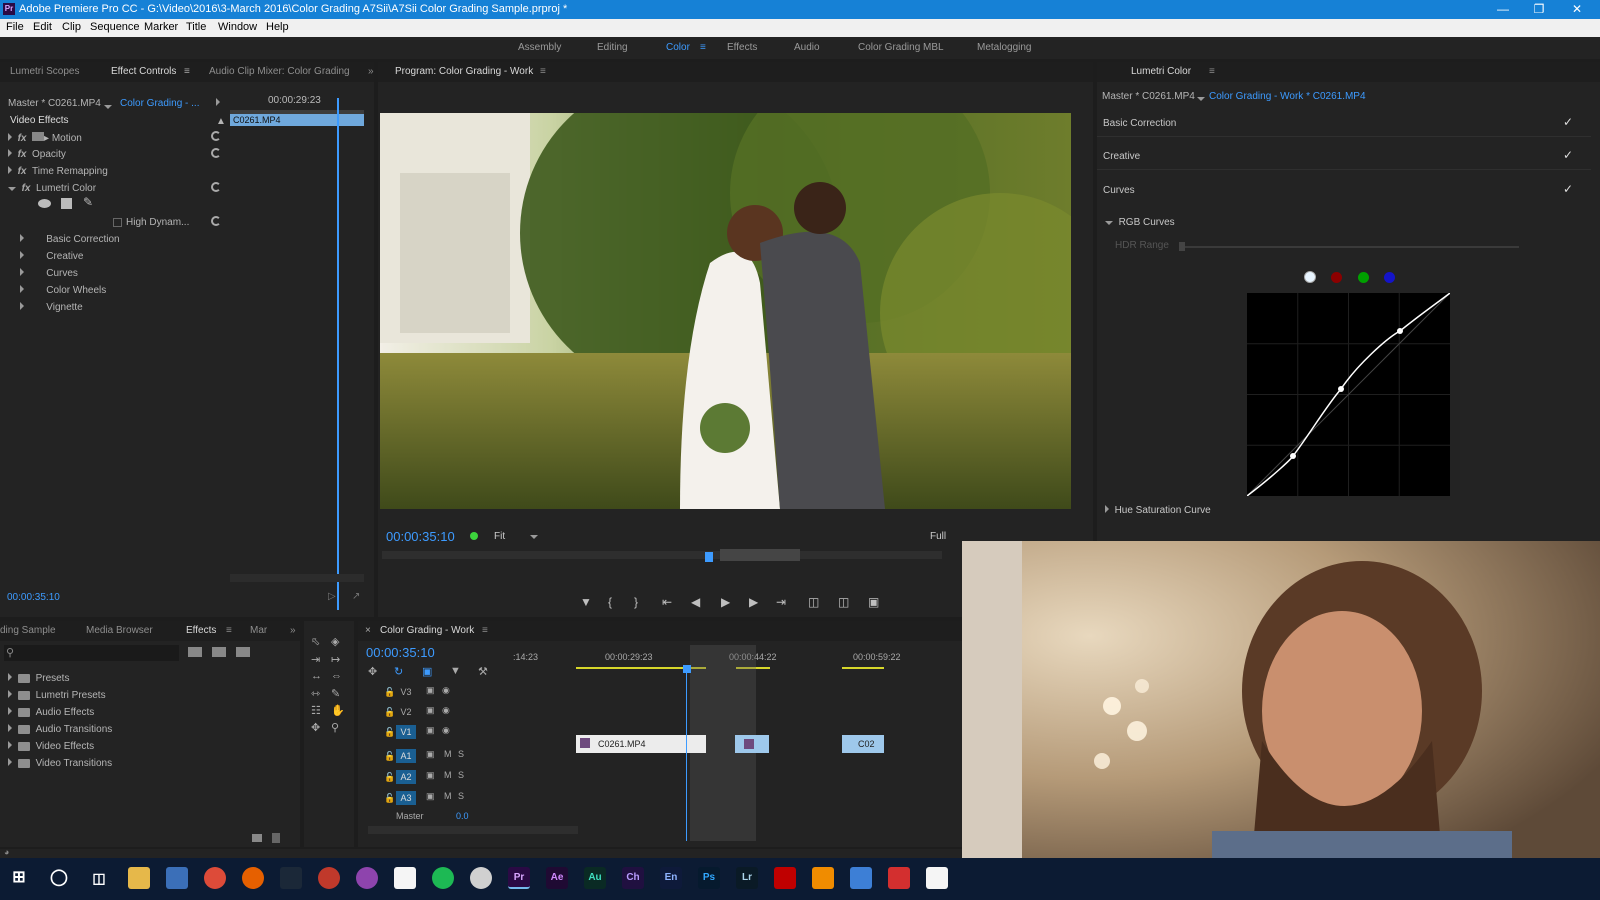  Describe the element at coordinates (420, 536) in the screenshot. I see `program-timecode: 00:00:35:10` at that location.